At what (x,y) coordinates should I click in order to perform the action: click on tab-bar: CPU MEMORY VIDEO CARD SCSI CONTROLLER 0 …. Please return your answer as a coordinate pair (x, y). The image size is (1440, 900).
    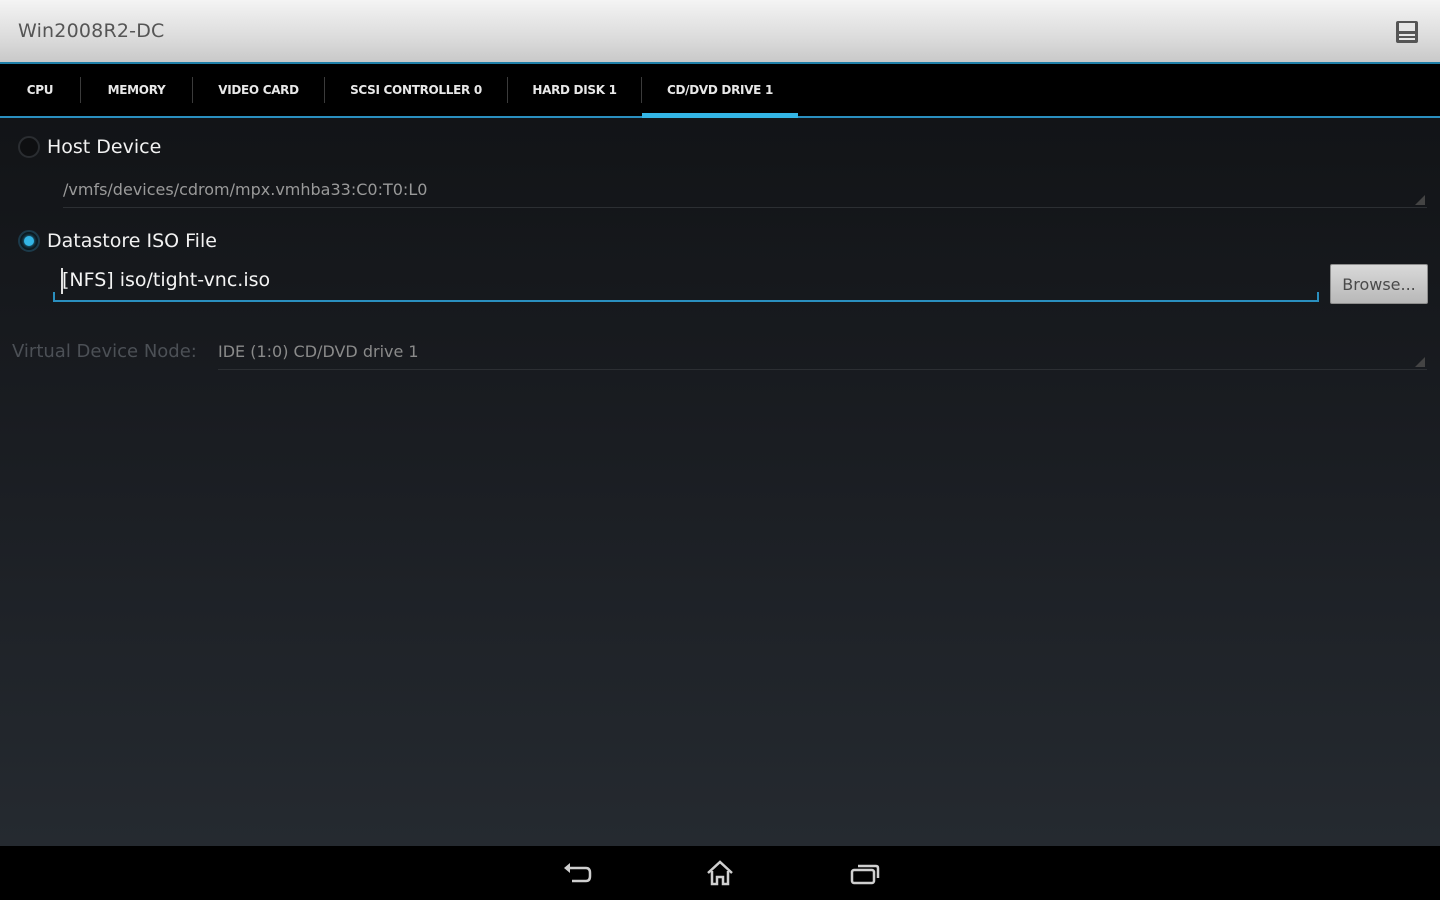
    Looking at the image, I should click on (720, 91).